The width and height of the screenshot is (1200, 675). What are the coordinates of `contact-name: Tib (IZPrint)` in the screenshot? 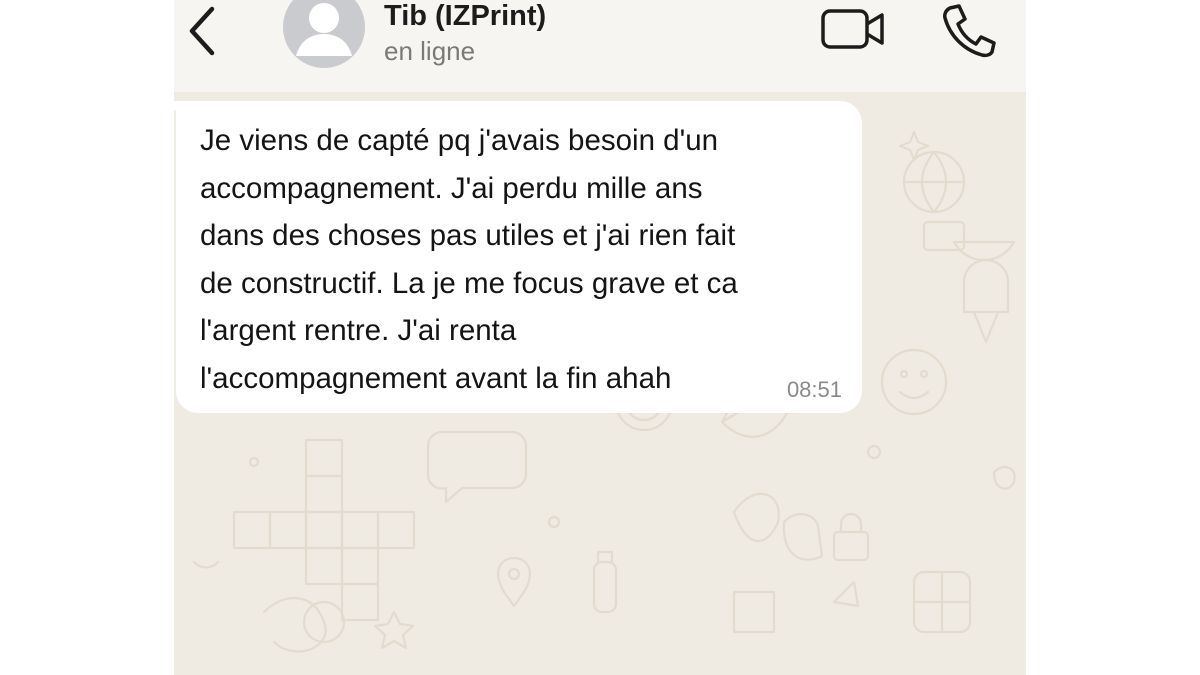 It's located at (465, 16).